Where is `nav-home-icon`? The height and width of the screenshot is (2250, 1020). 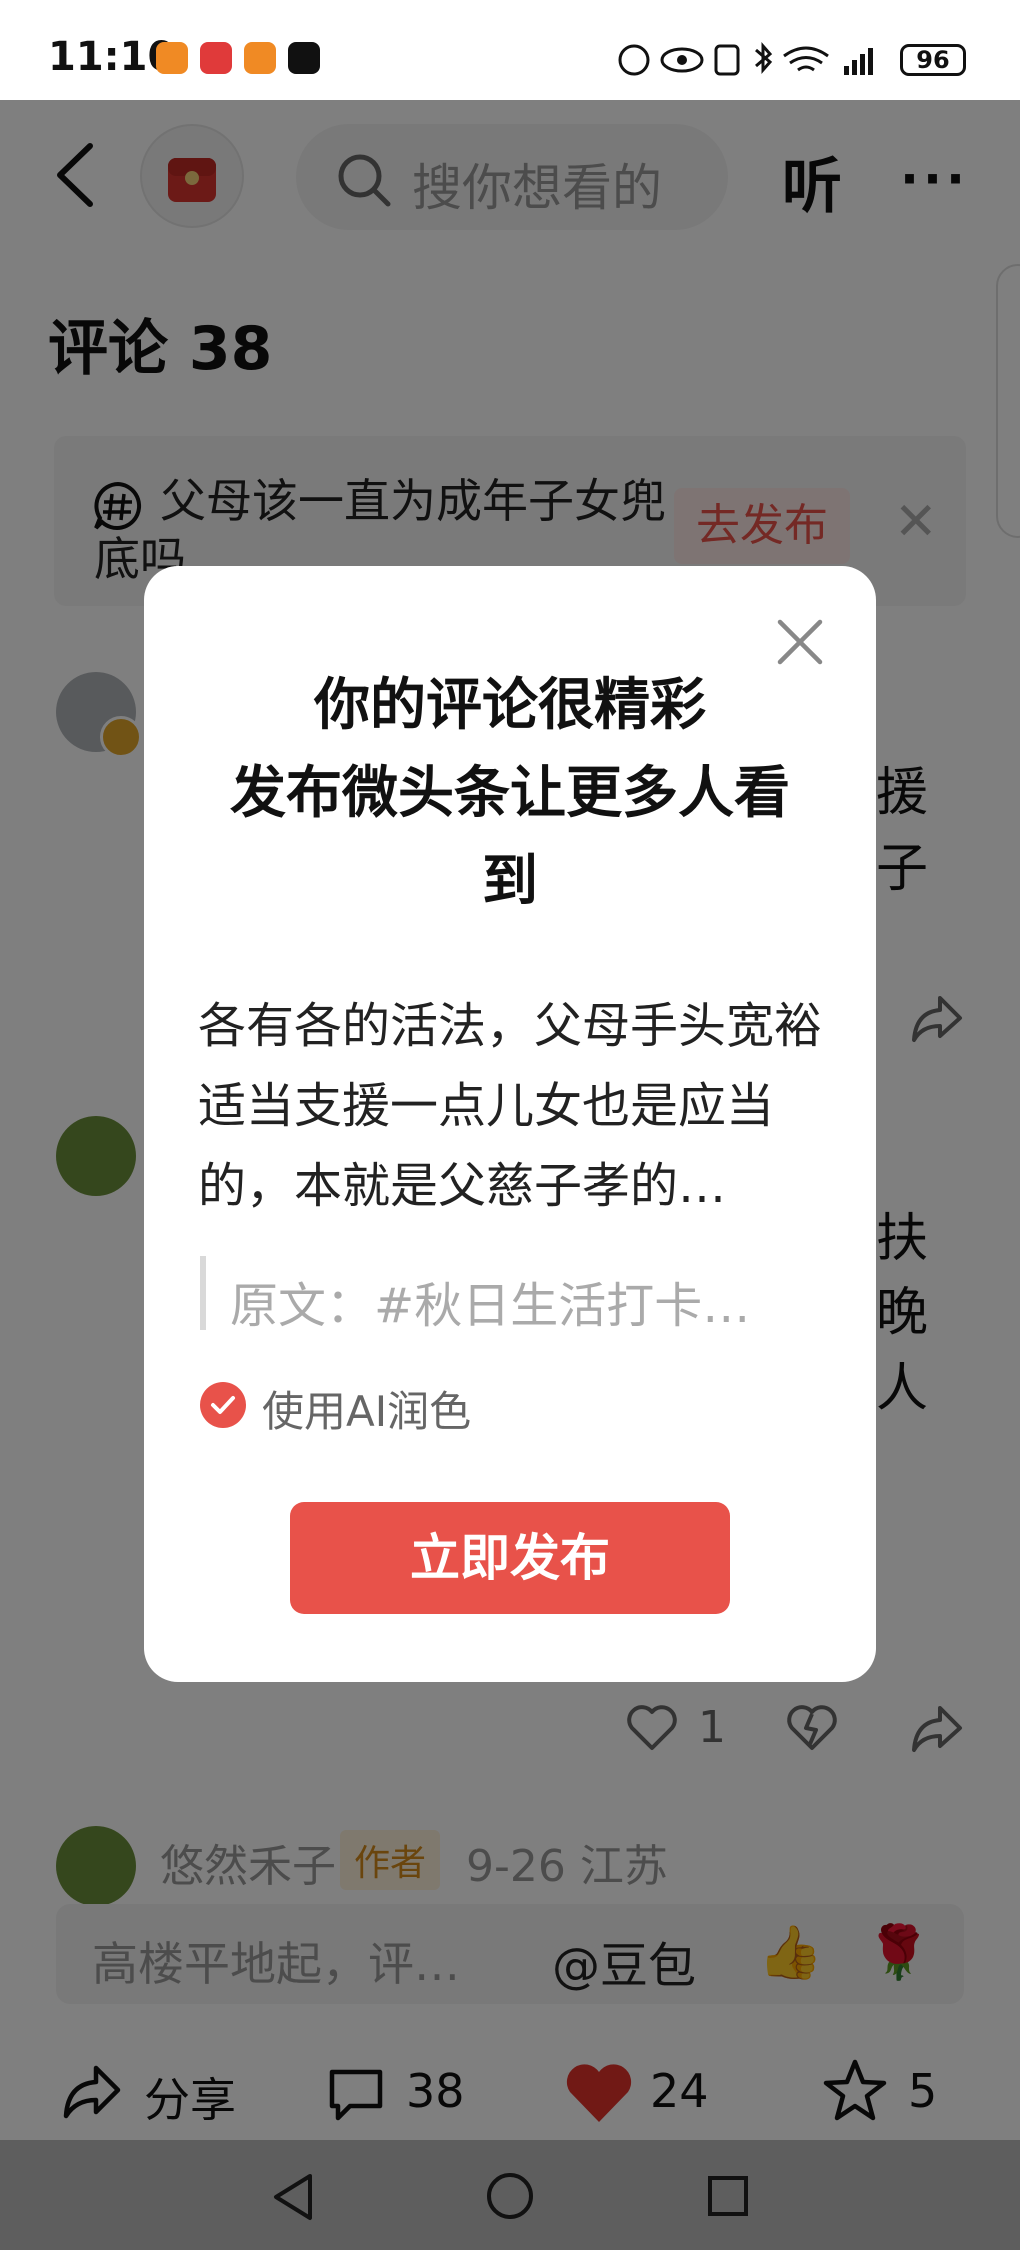
nav-home-icon is located at coordinates (510, 2196).